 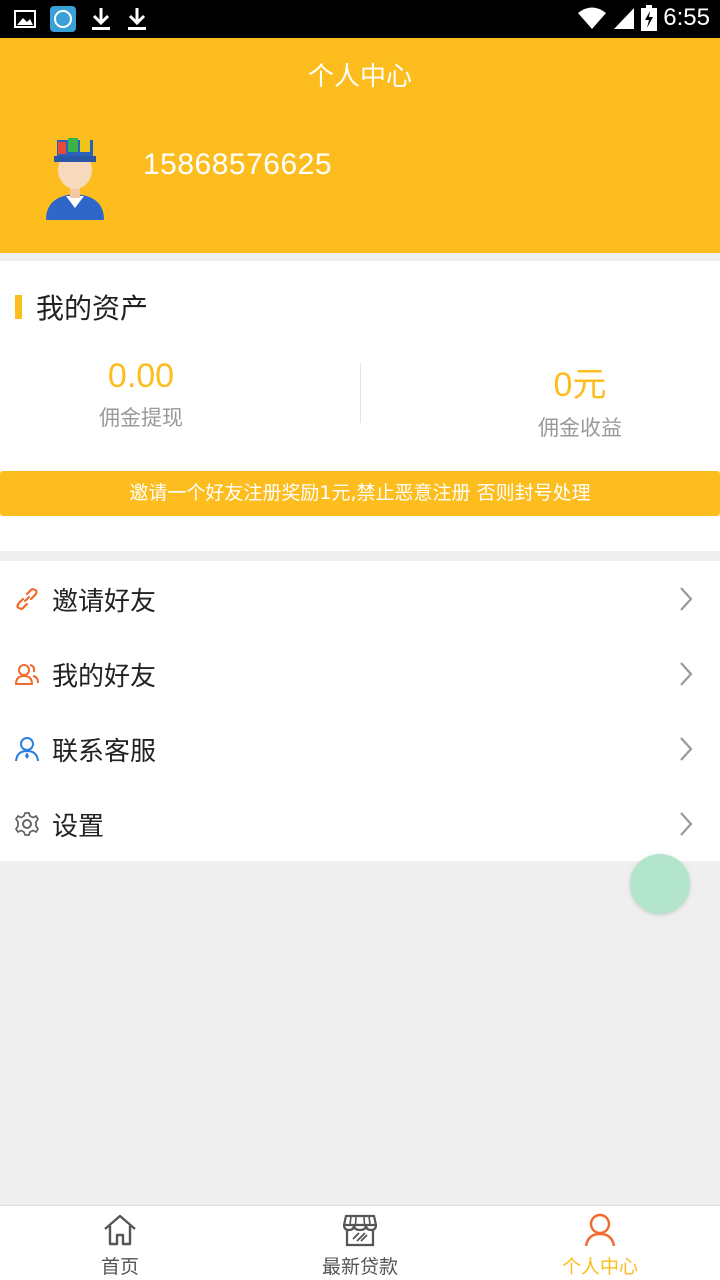 I want to click on tab-profile: 个人中心, so click(x=600, y=1243).